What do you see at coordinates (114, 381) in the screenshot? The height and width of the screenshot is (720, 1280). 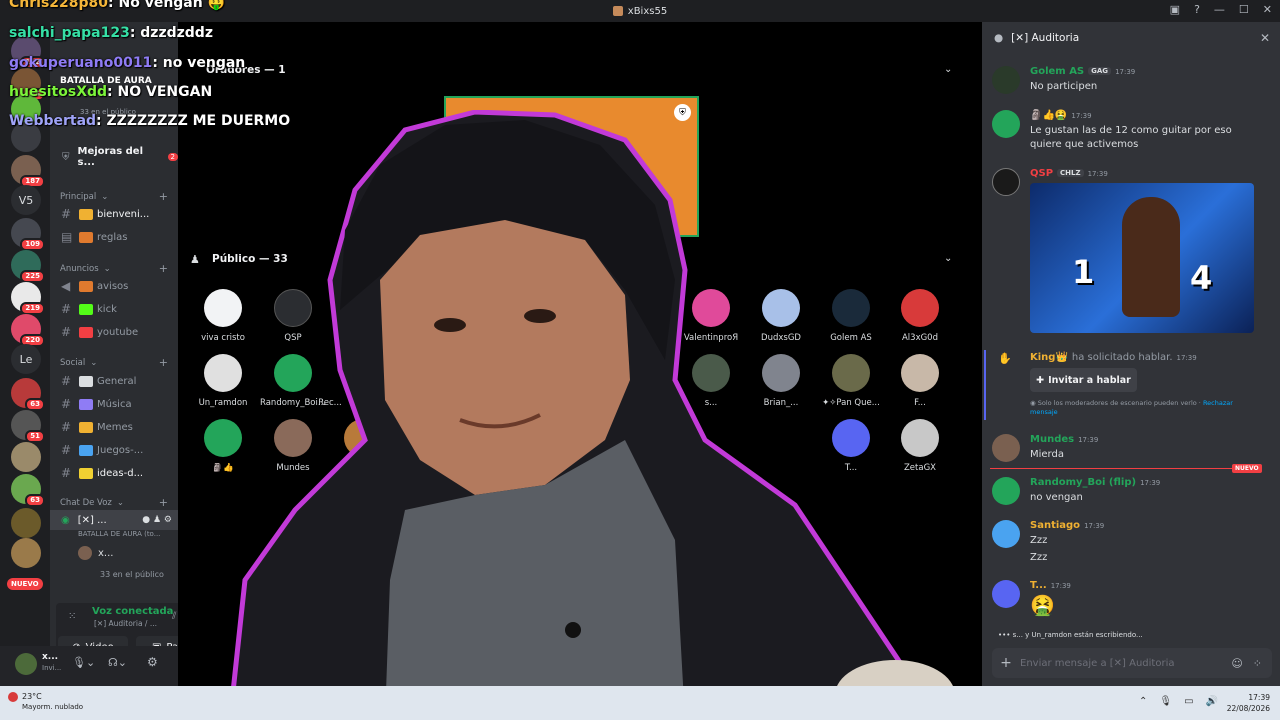 I see `channel-general: # General` at bounding box center [114, 381].